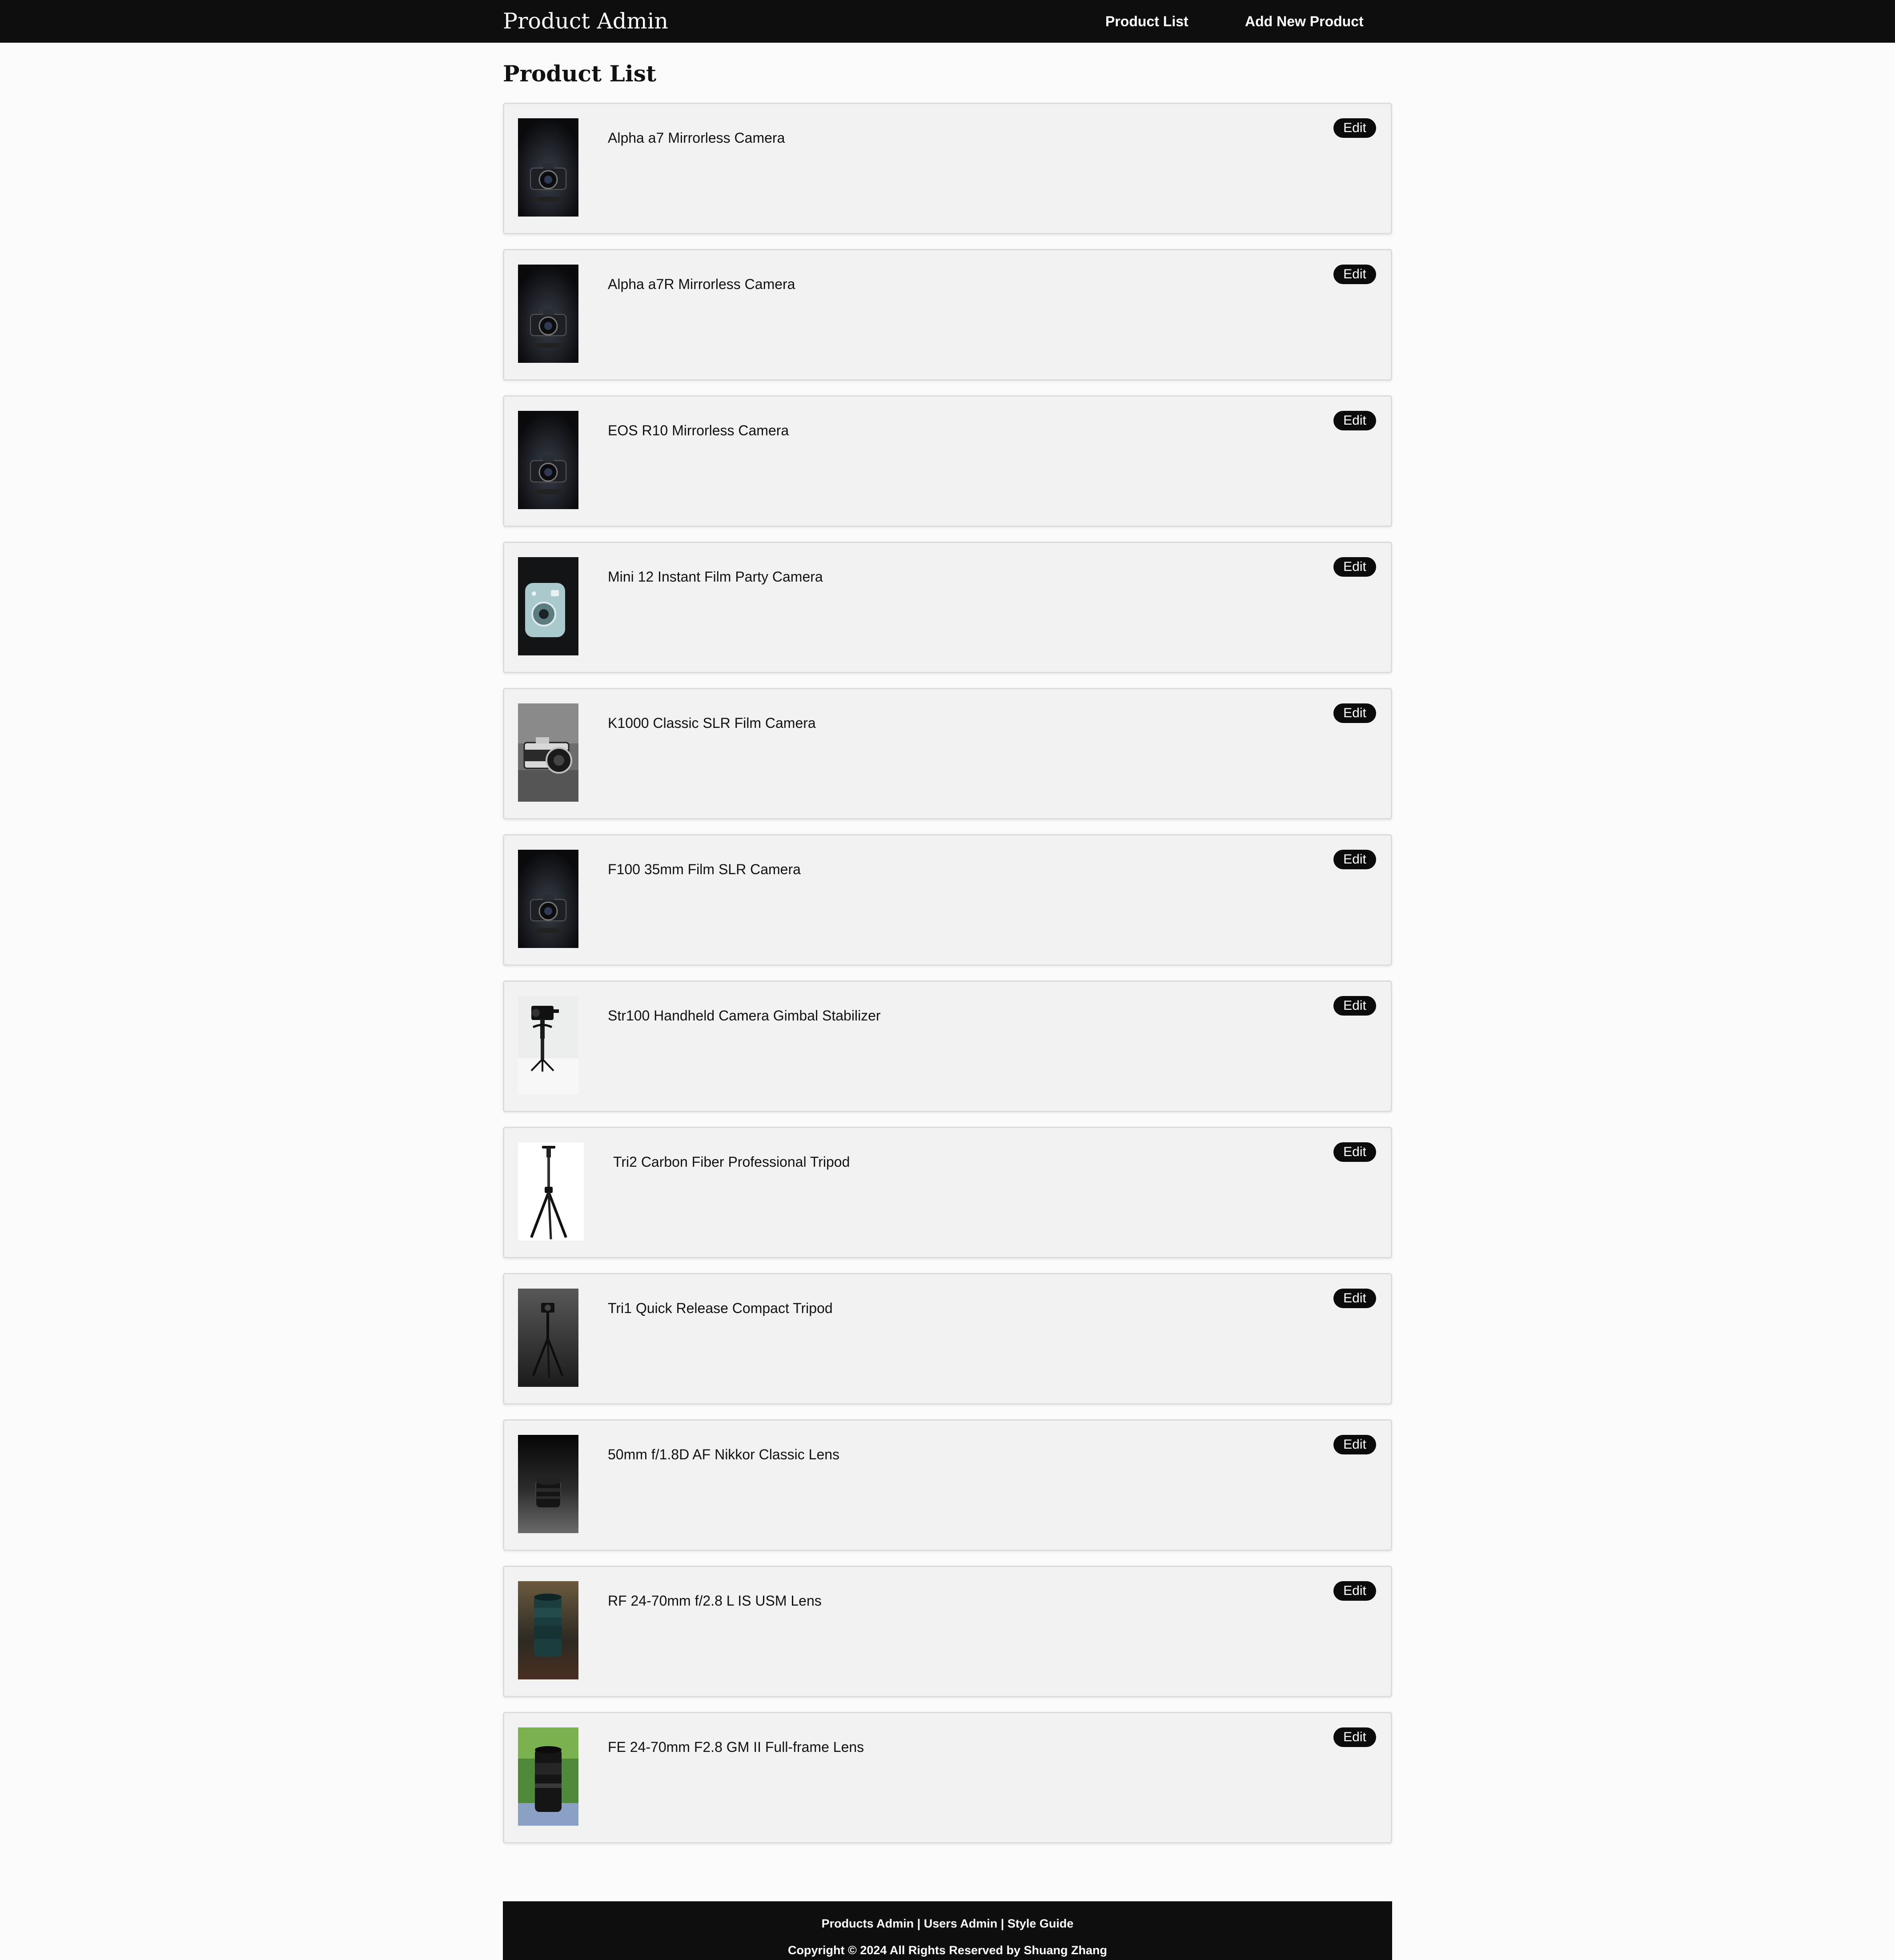  I want to click on footer-link-users-admin: Users Admin, so click(961, 1923).